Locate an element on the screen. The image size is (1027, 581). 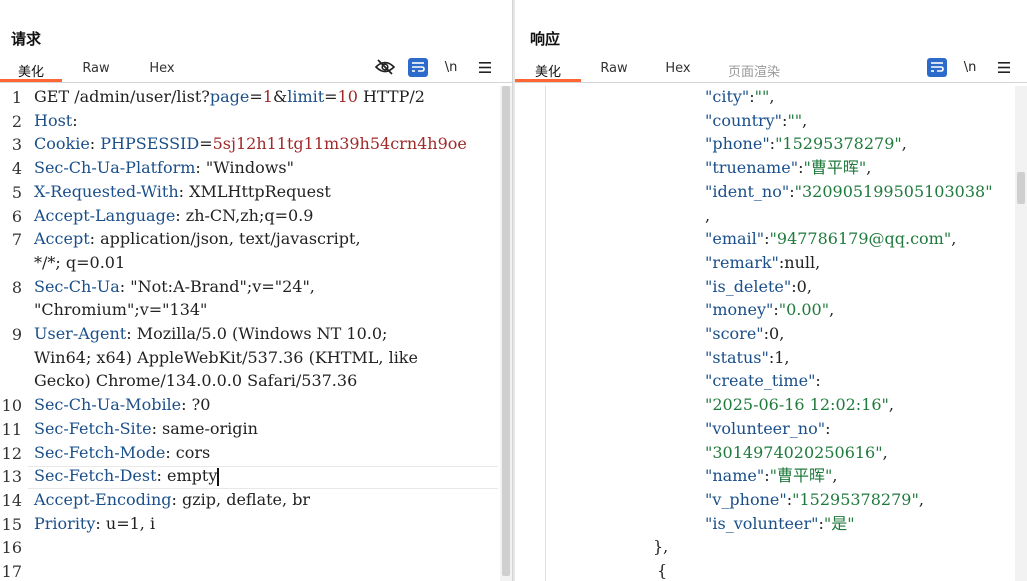
response-menu-button is located at coordinates (1004, 67).